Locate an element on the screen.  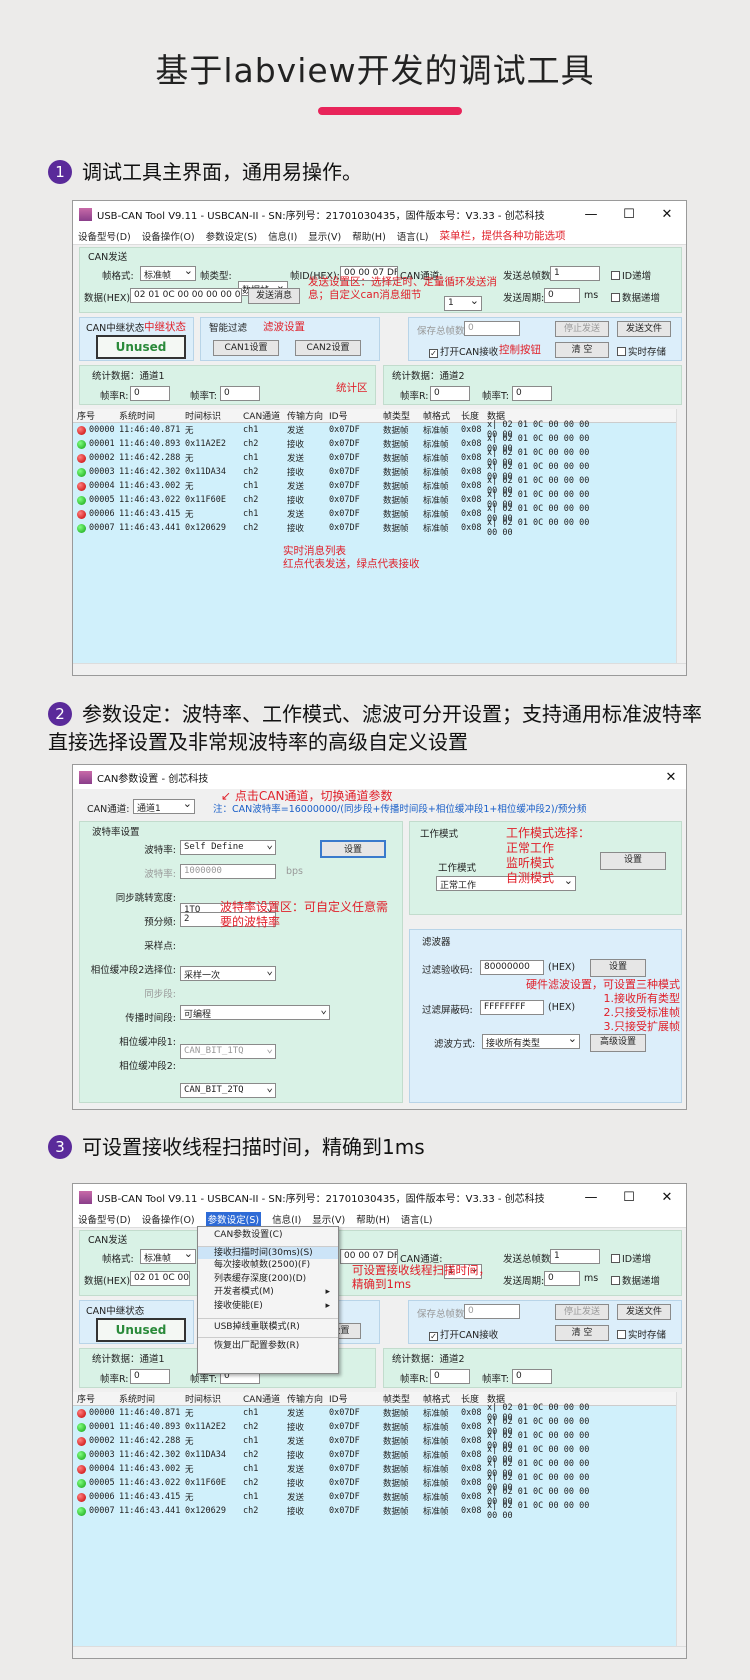
can1-settings-button: CAN1设置 is located at coordinates (246, 348).